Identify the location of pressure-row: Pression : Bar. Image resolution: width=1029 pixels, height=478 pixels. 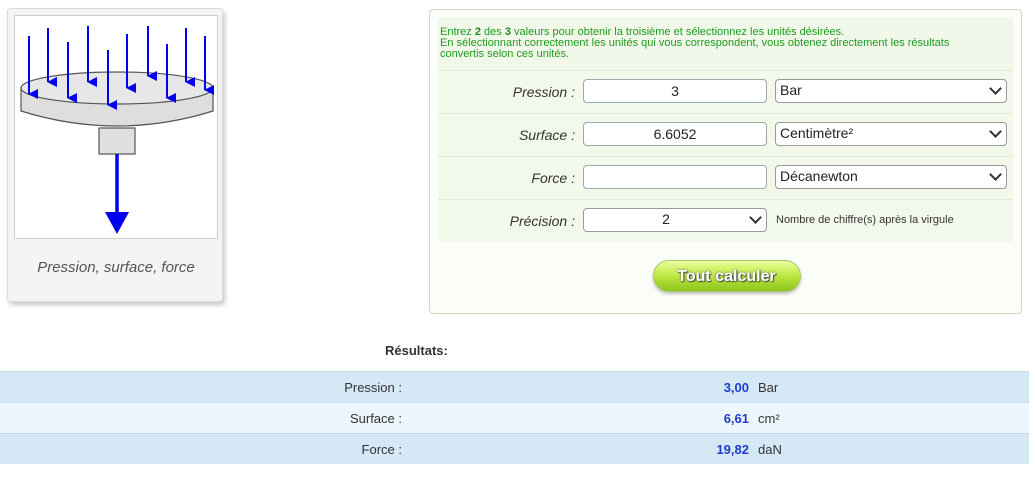
(725, 91).